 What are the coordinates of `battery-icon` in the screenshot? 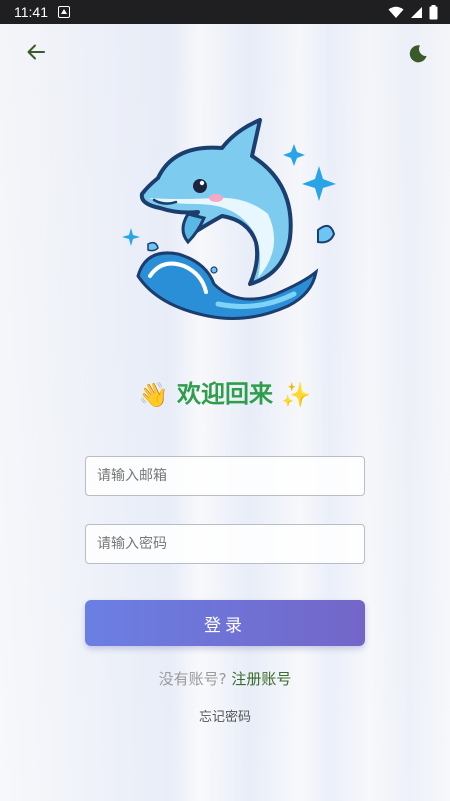 It's located at (433, 11).